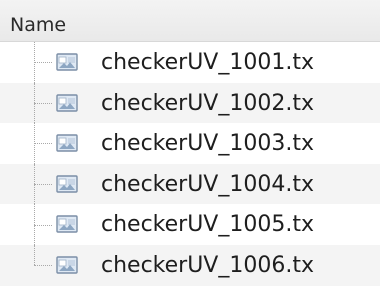  I want to click on file-name-label: checkerUV_1003.tx, so click(207, 144).